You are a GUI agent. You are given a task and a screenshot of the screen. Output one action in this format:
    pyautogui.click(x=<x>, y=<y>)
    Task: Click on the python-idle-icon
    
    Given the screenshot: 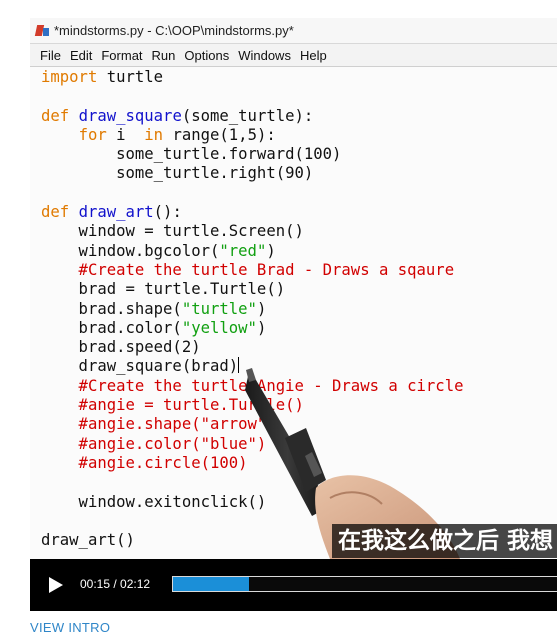 What is the action you would take?
    pyautogui.click(x=42, y=31)
    